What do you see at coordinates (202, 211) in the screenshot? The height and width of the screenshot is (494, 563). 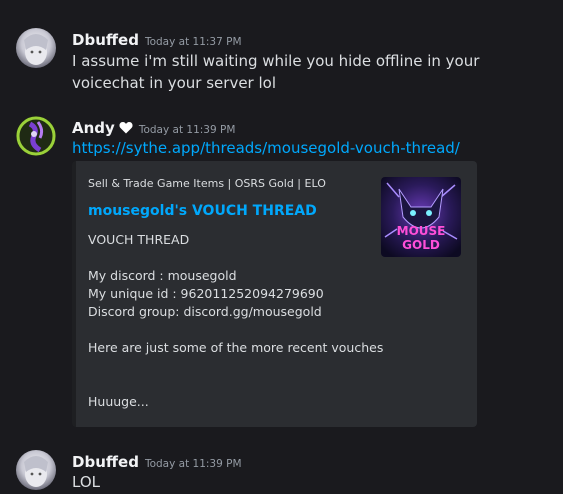 I see `embed-title: mousegold's VOUCH THREAD` at bounding box center [202, 211].